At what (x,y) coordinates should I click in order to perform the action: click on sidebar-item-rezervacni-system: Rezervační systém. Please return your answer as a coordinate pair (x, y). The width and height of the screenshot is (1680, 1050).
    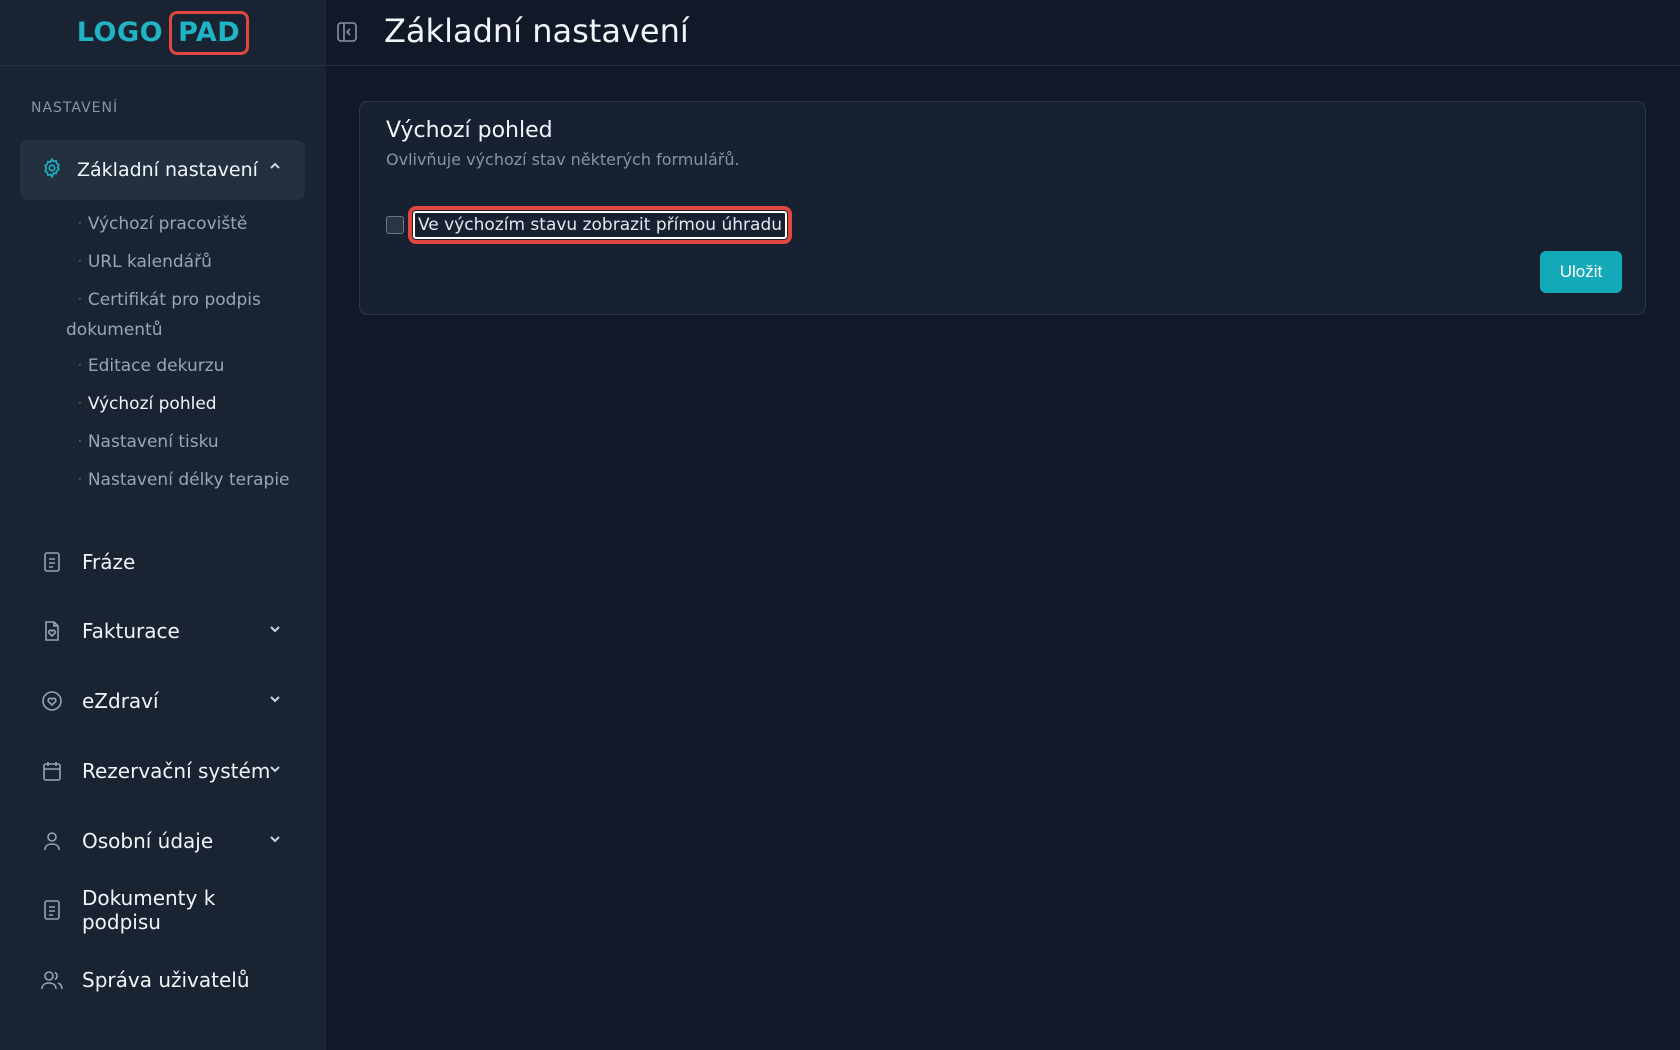
    Looking at the image, I should click on (170, 771).